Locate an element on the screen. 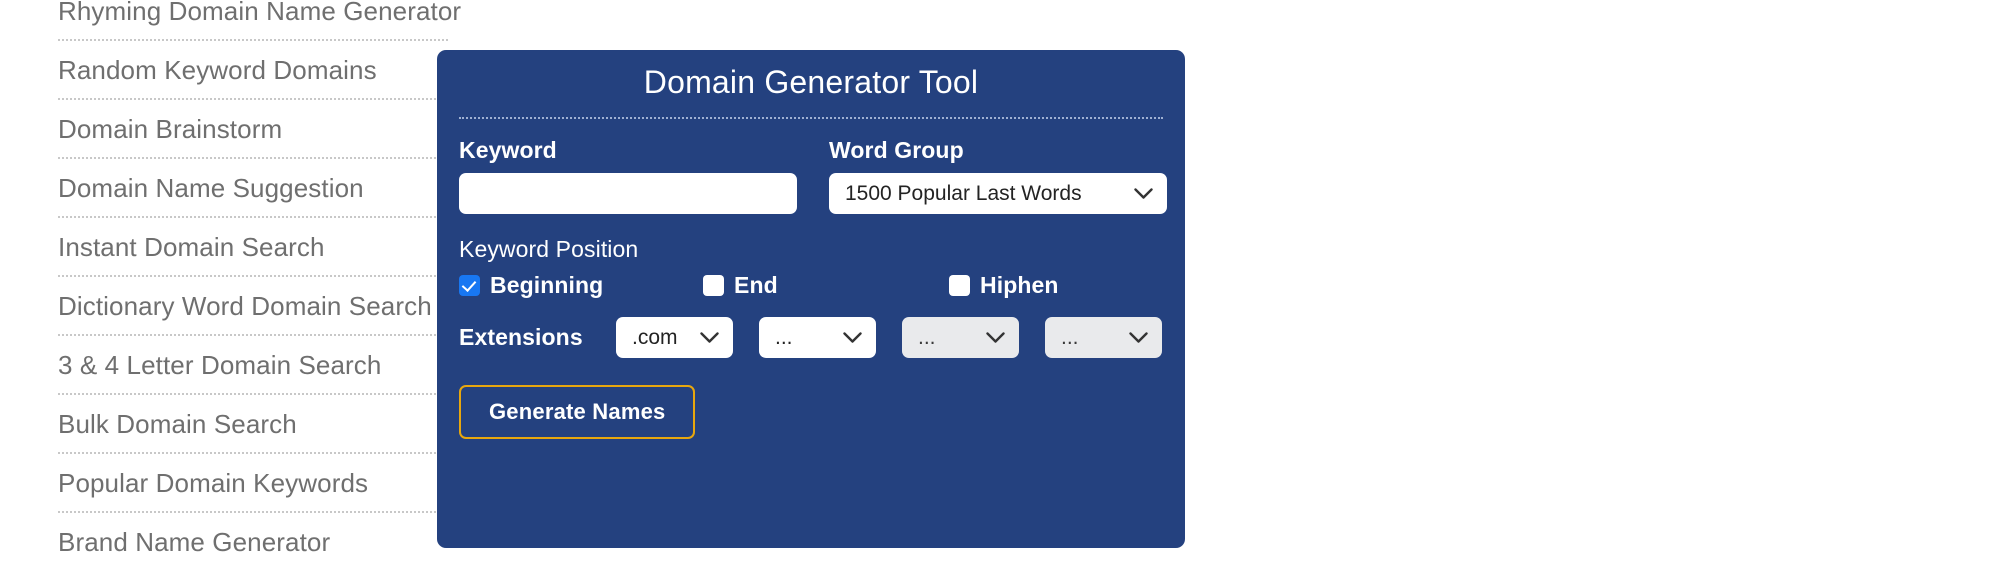 The height and width of the screenshot is (564, 1999). extension-select-1: .com is located at coordinates (674, 337).